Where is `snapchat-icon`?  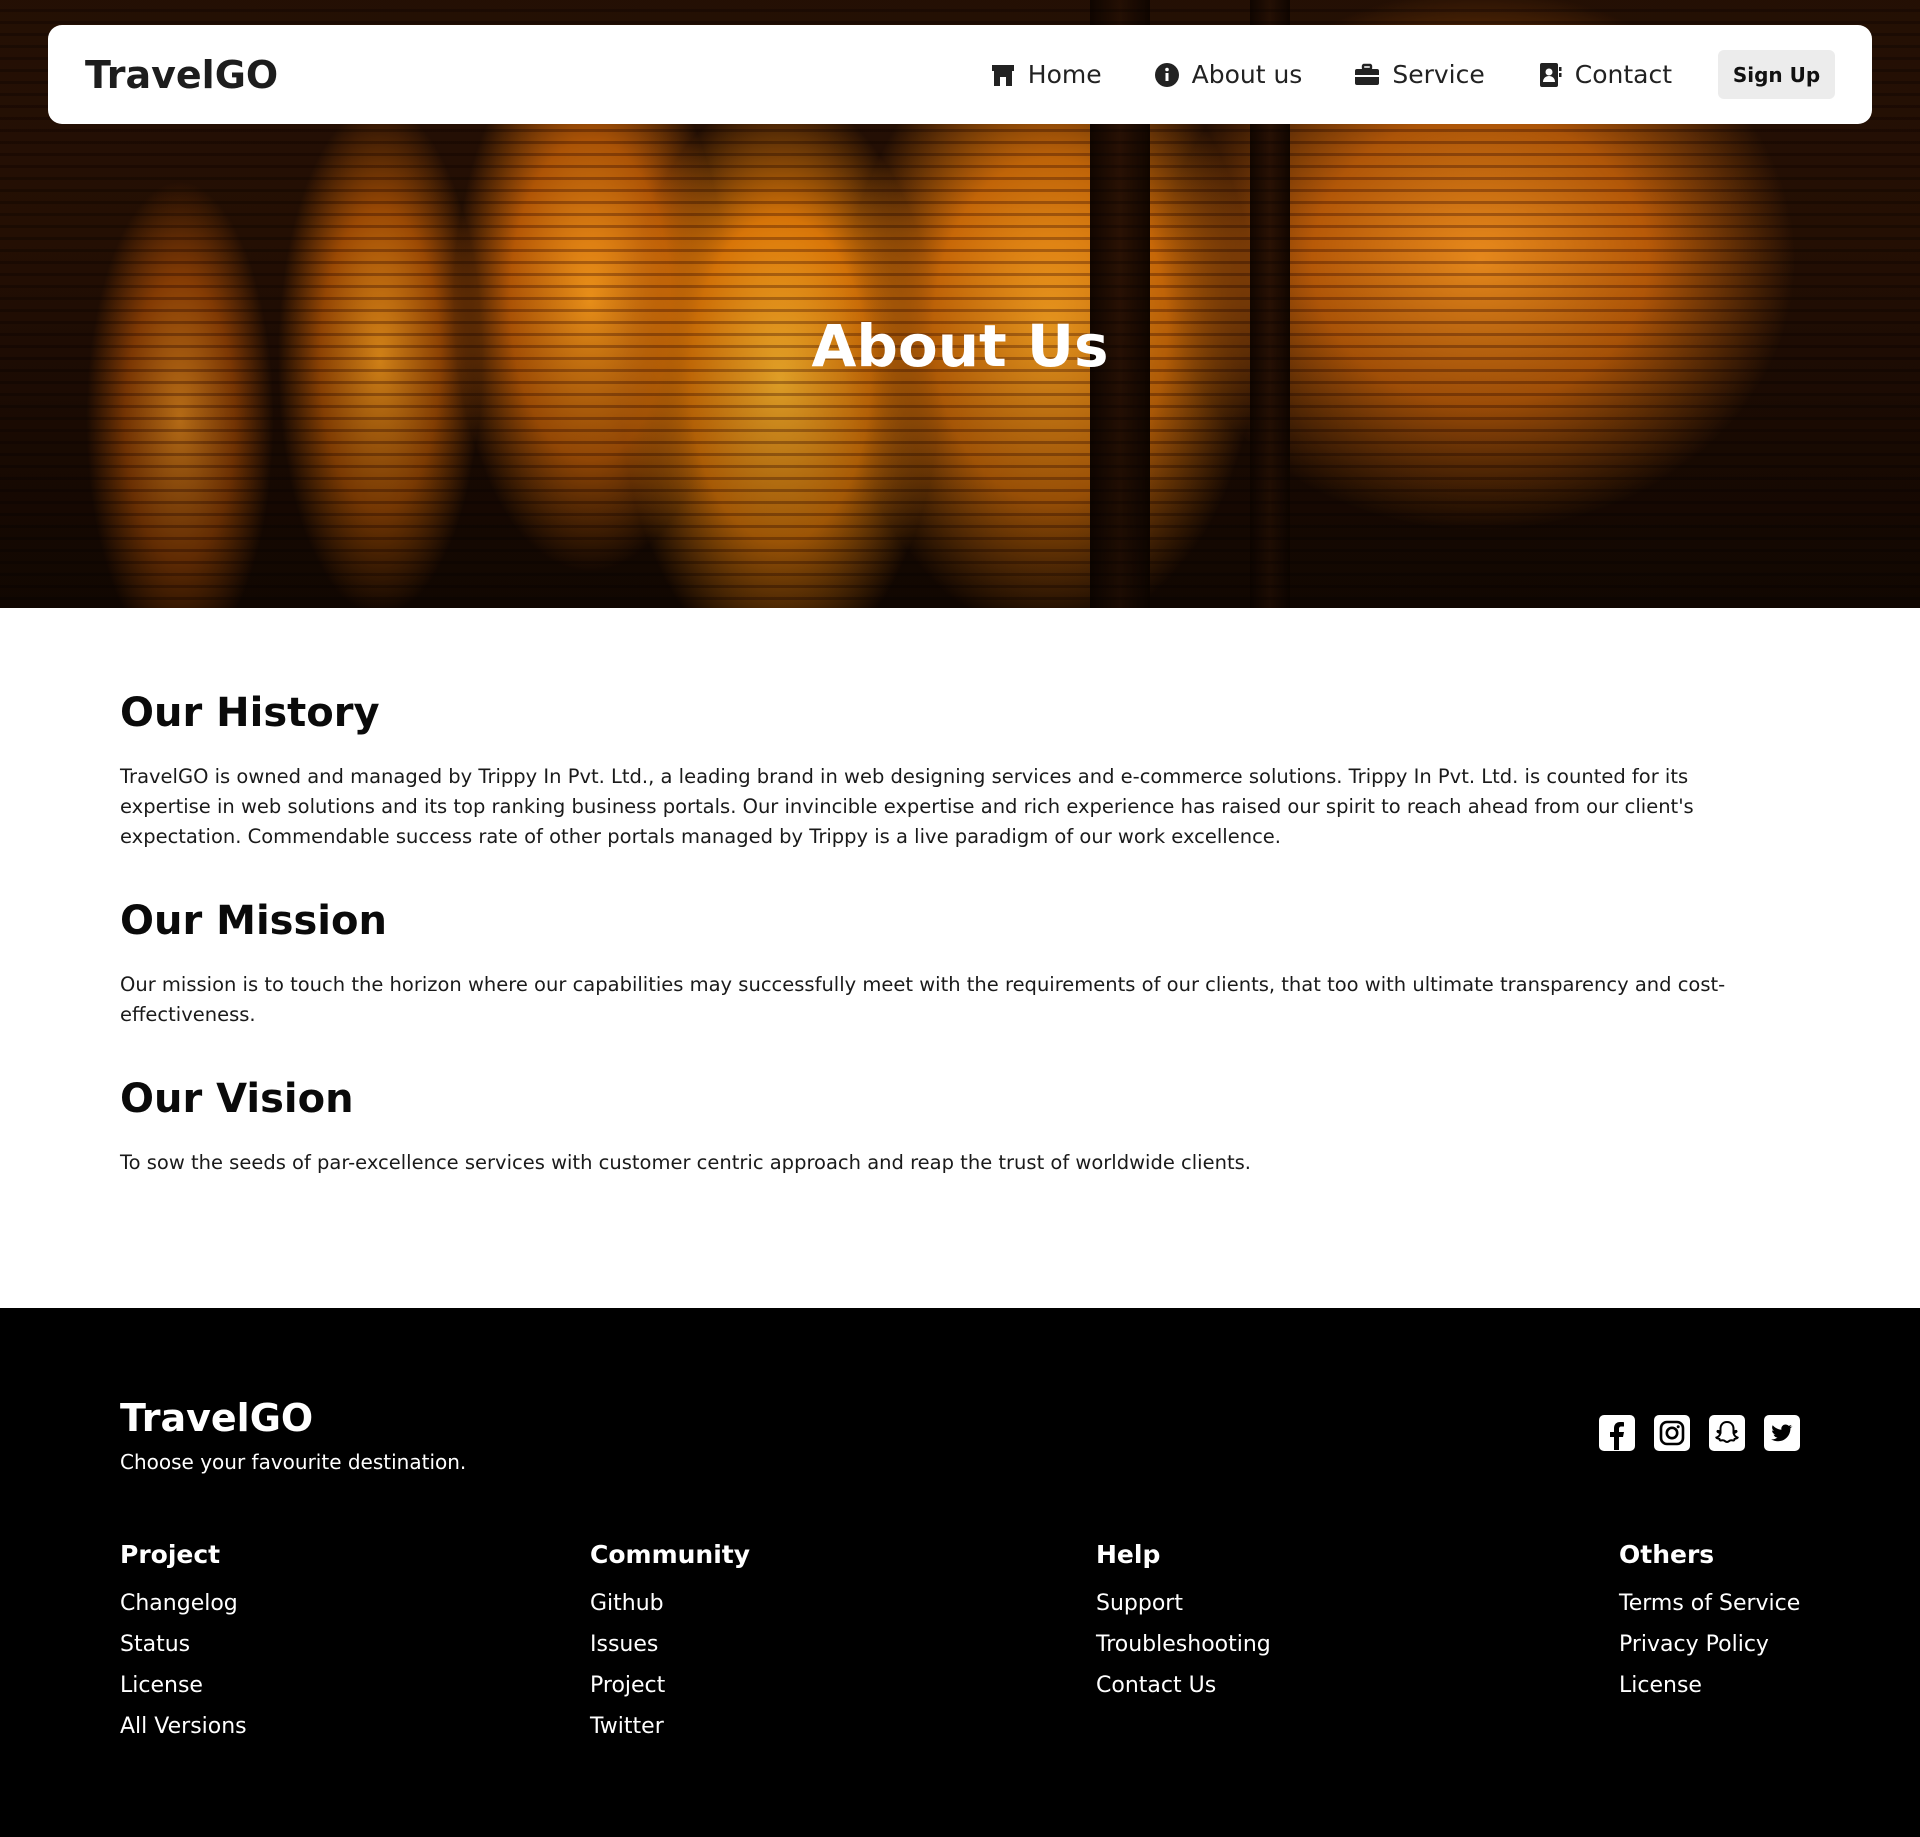 snapchat-icon is located at coordinates (1727, 1433).